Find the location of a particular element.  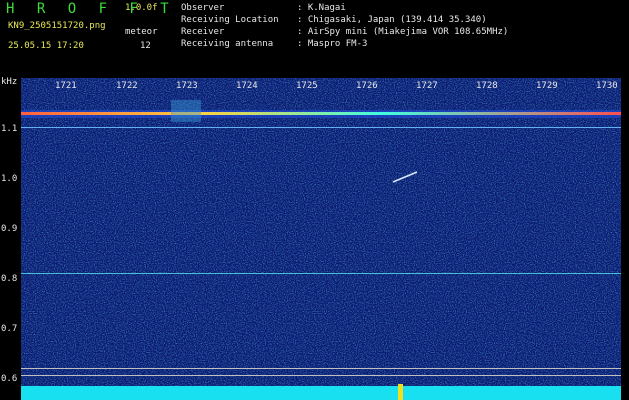

app-version: 1.0.0f is located at coordinates (141, 8).